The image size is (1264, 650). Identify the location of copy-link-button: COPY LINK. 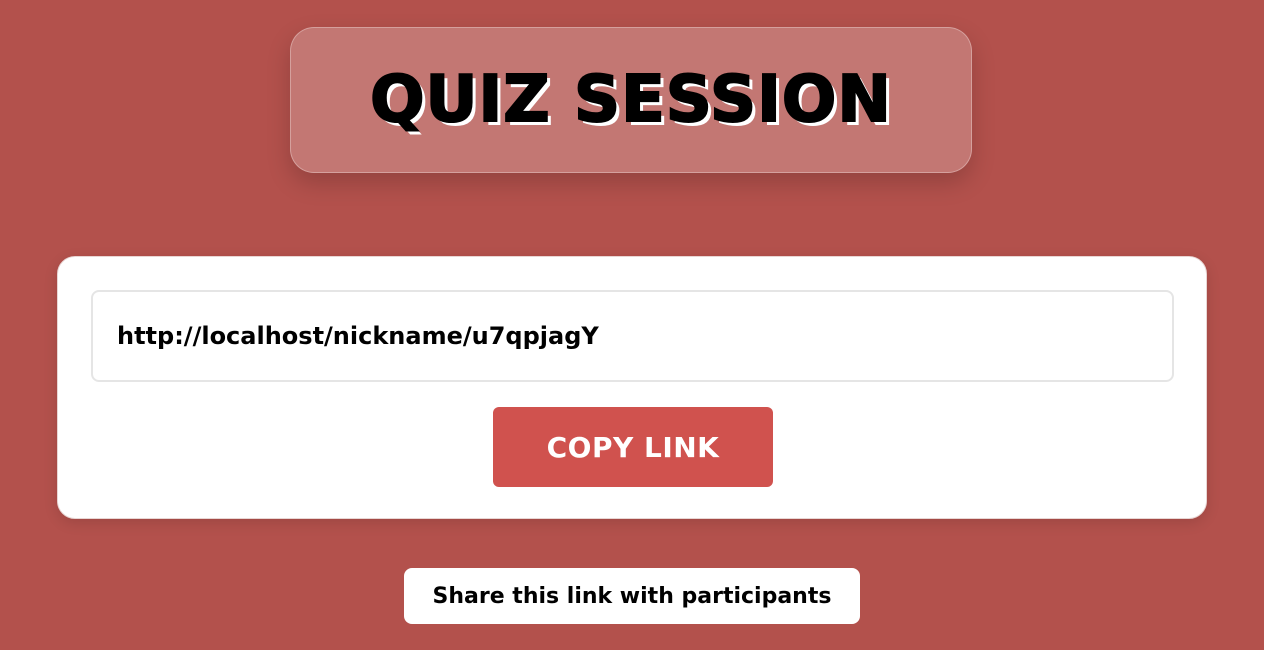
(633, 447).